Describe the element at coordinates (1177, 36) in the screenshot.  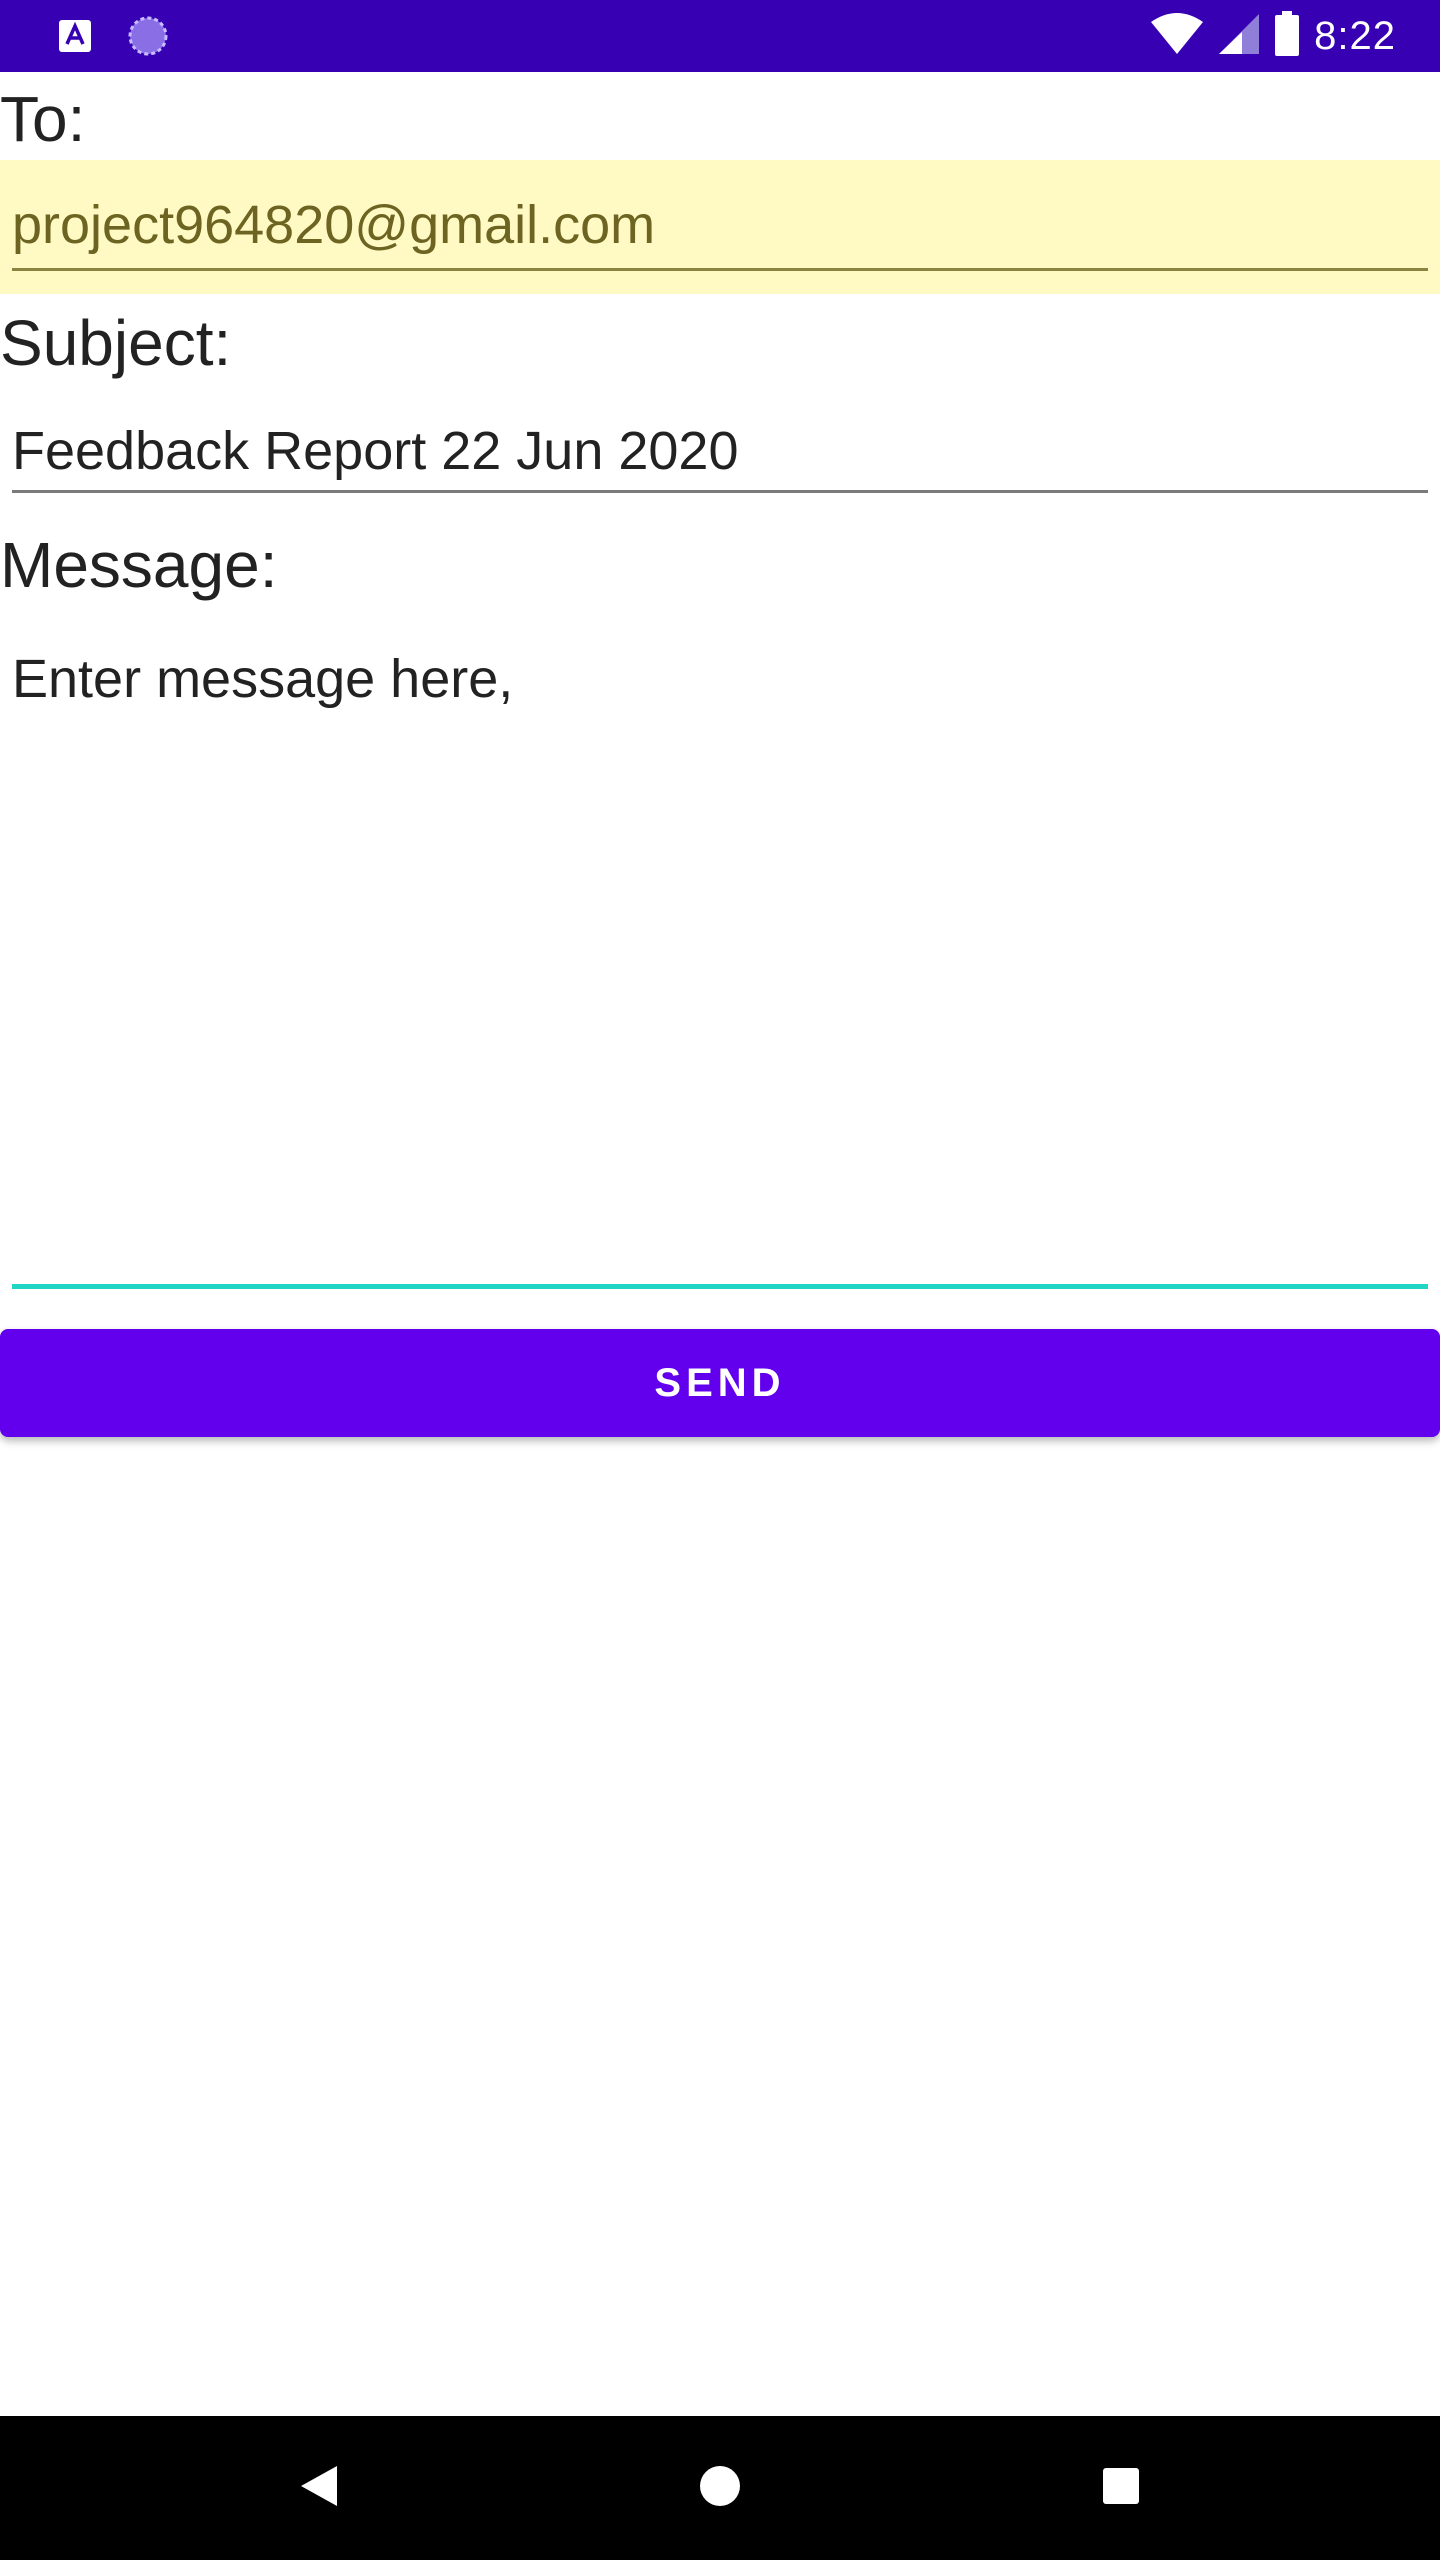
I see `wifi-icon` at that location.